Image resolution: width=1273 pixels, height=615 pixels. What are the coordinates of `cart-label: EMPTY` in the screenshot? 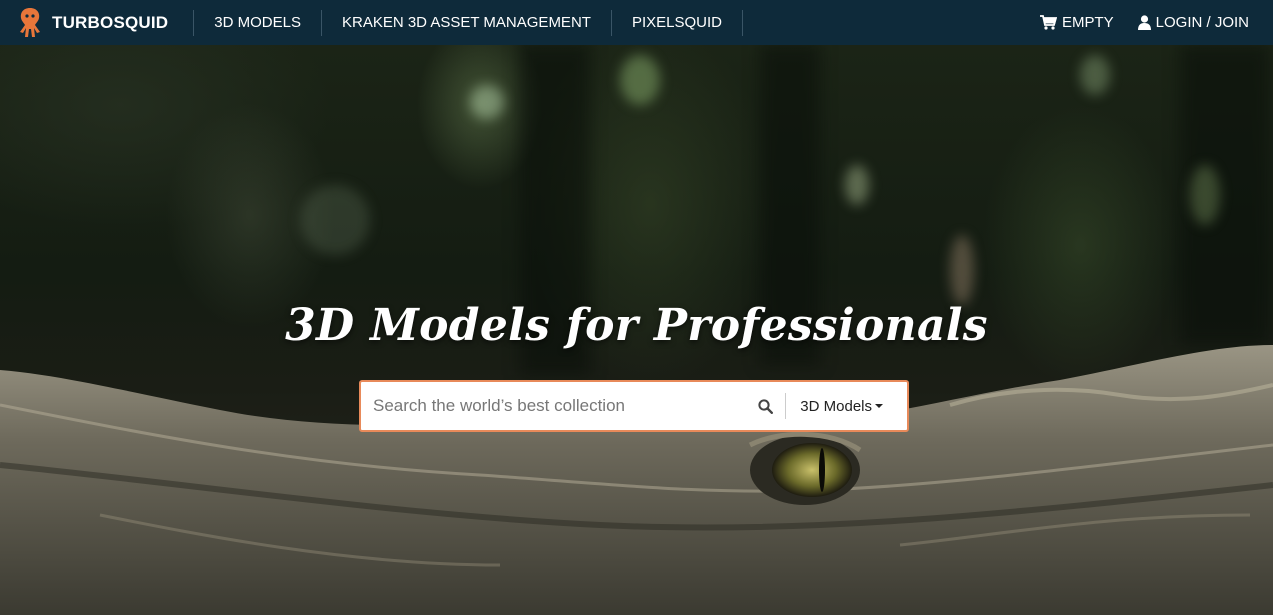 It's located at (1087, 22).